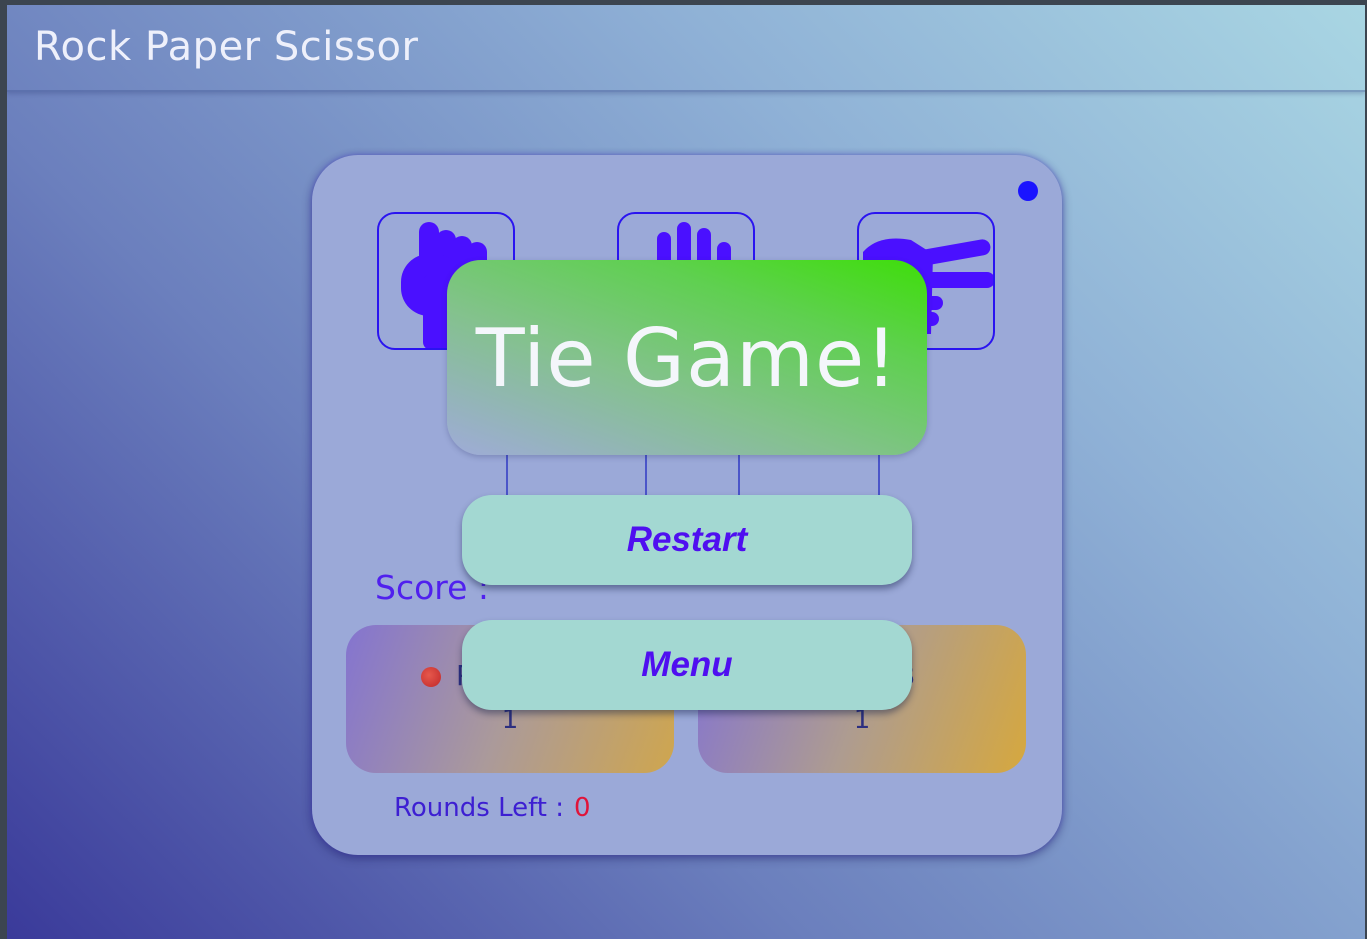 The image size is (1367, 939). What do you see at coordinates (687, 665) in the screenshot?
I see `menu-button: Menu` at bounding box center [687, 665].